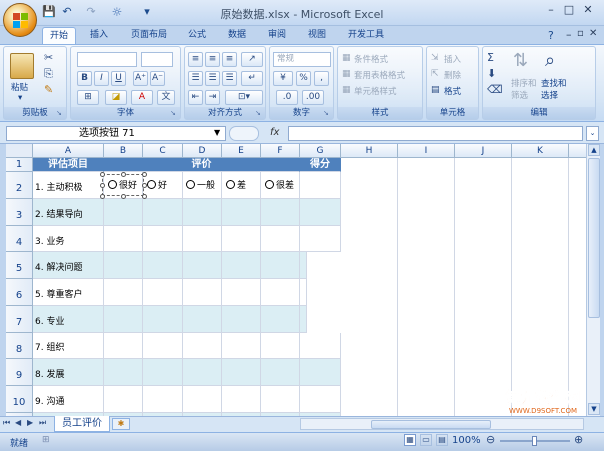 This screenshot has height=451, width=604. I want to click on help-icon: ?, so click(551, 35).